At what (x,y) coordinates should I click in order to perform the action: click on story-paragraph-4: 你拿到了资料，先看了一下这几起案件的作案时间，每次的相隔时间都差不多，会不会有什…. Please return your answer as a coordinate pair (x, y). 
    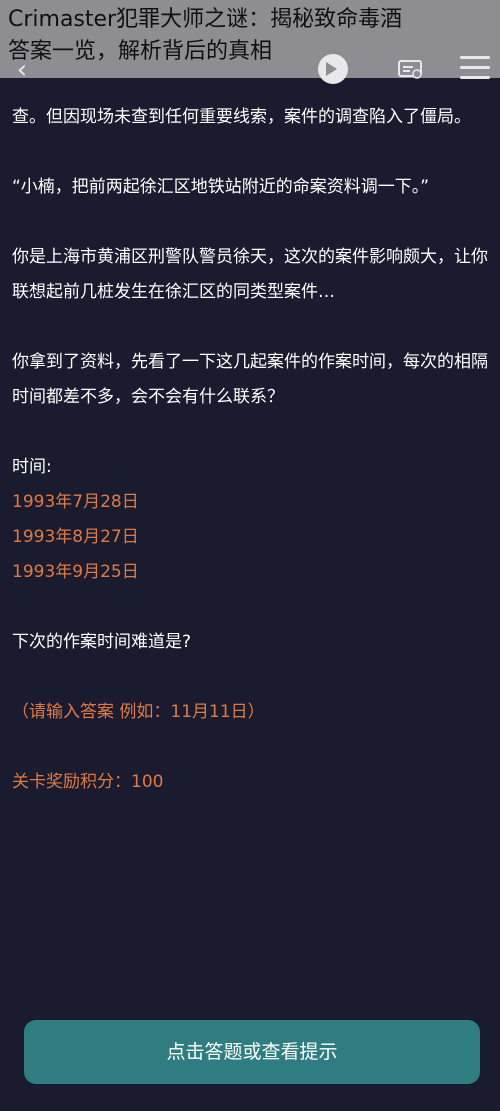
    Looking at the image, I should click on (250, 379).